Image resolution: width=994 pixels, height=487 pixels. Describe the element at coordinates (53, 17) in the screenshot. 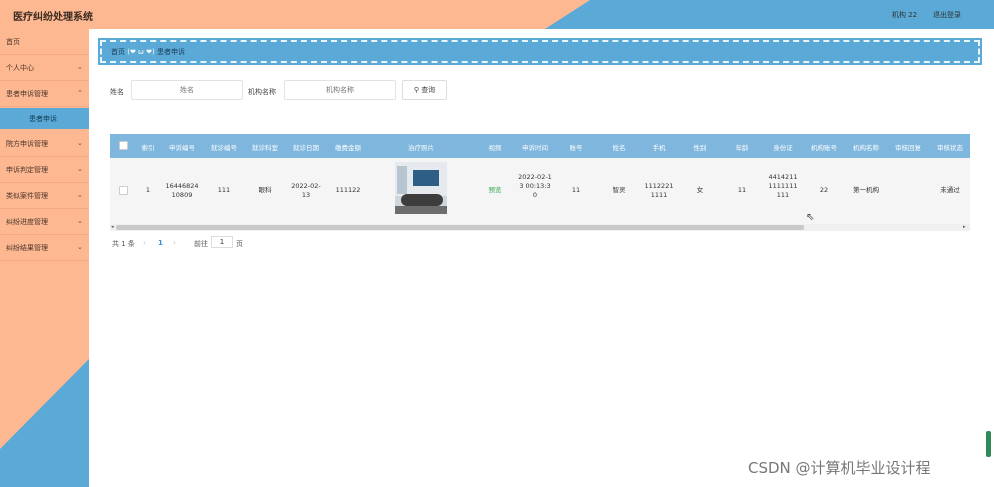

I see `app-title: 医疗纠纷处理系统` at that location.